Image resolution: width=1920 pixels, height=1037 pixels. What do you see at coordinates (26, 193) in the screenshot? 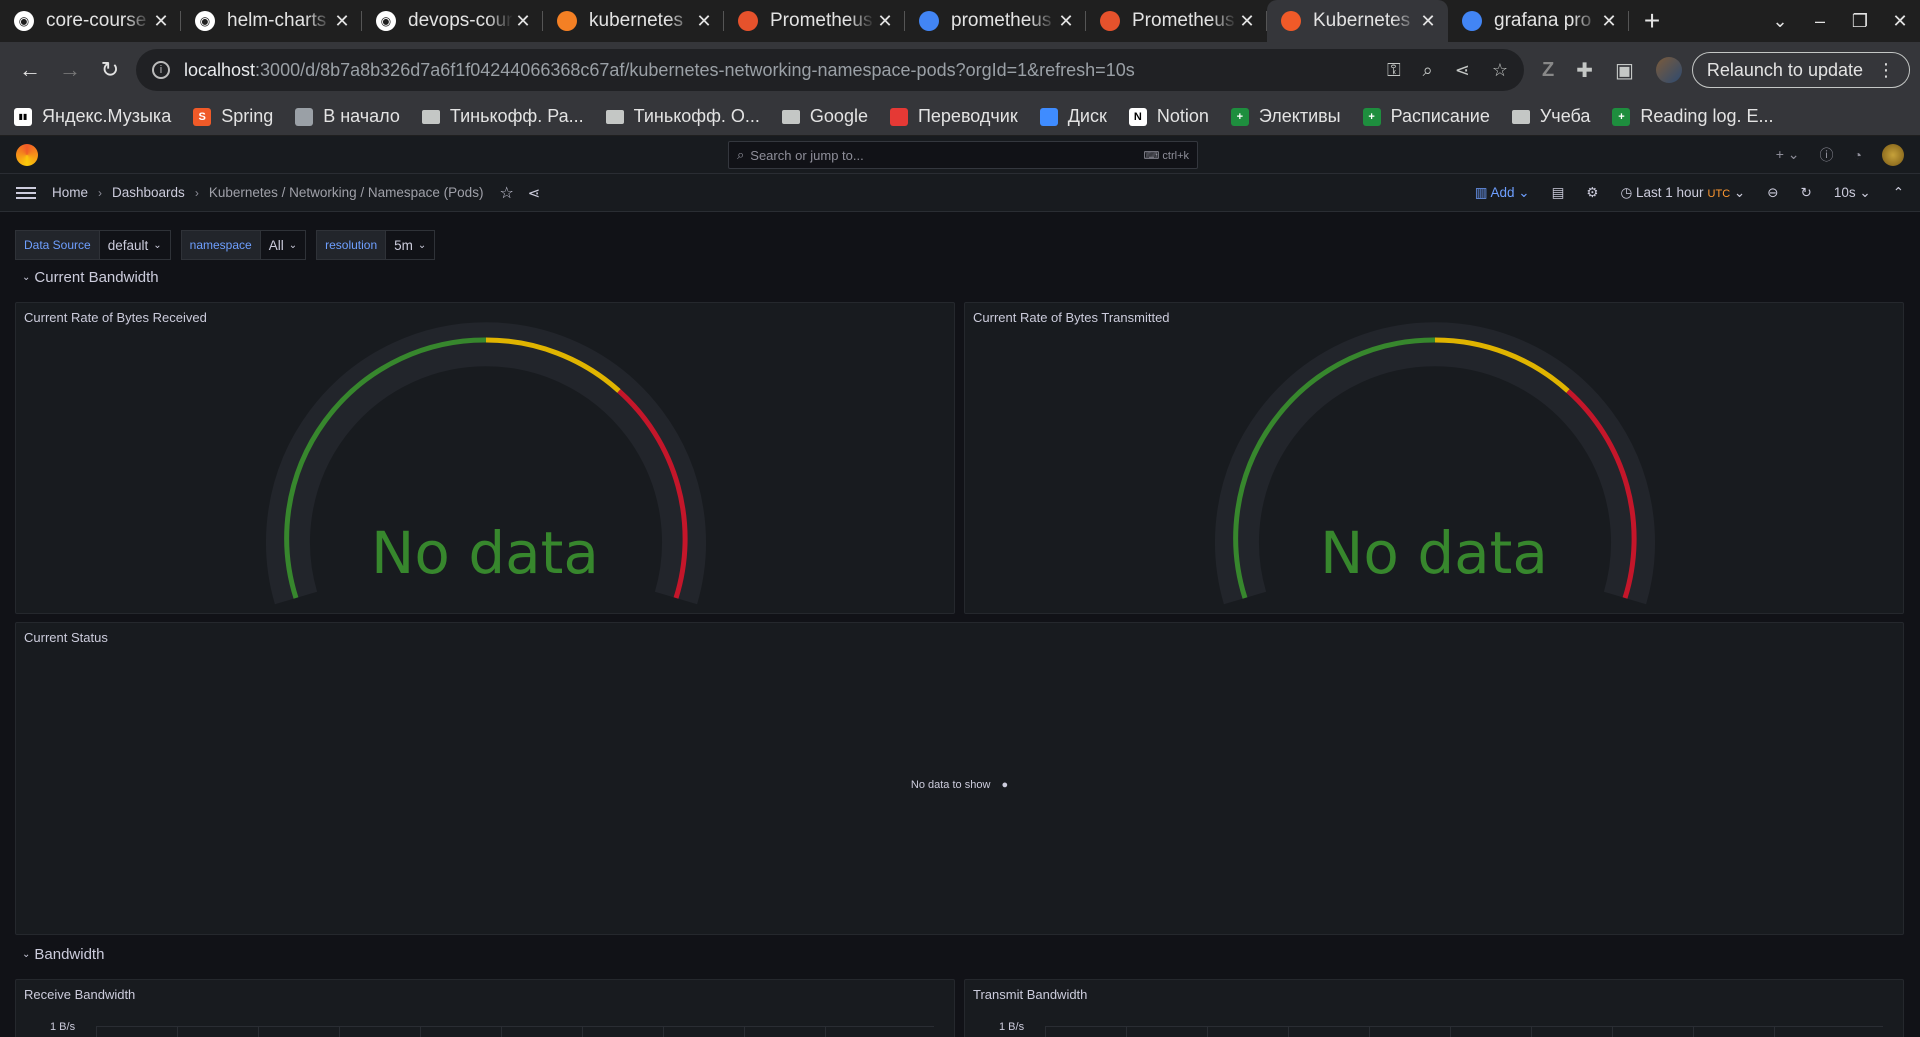
I see `menu-icon` at bounding box center [26, 193].